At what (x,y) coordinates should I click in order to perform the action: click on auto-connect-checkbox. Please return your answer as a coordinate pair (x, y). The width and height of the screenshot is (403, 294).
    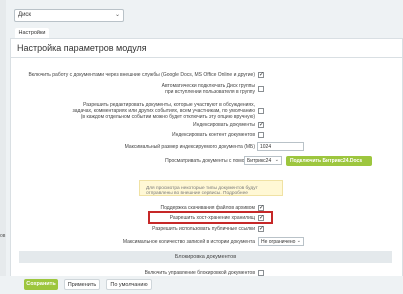
    Looking at the image, I should click on (261, 89).